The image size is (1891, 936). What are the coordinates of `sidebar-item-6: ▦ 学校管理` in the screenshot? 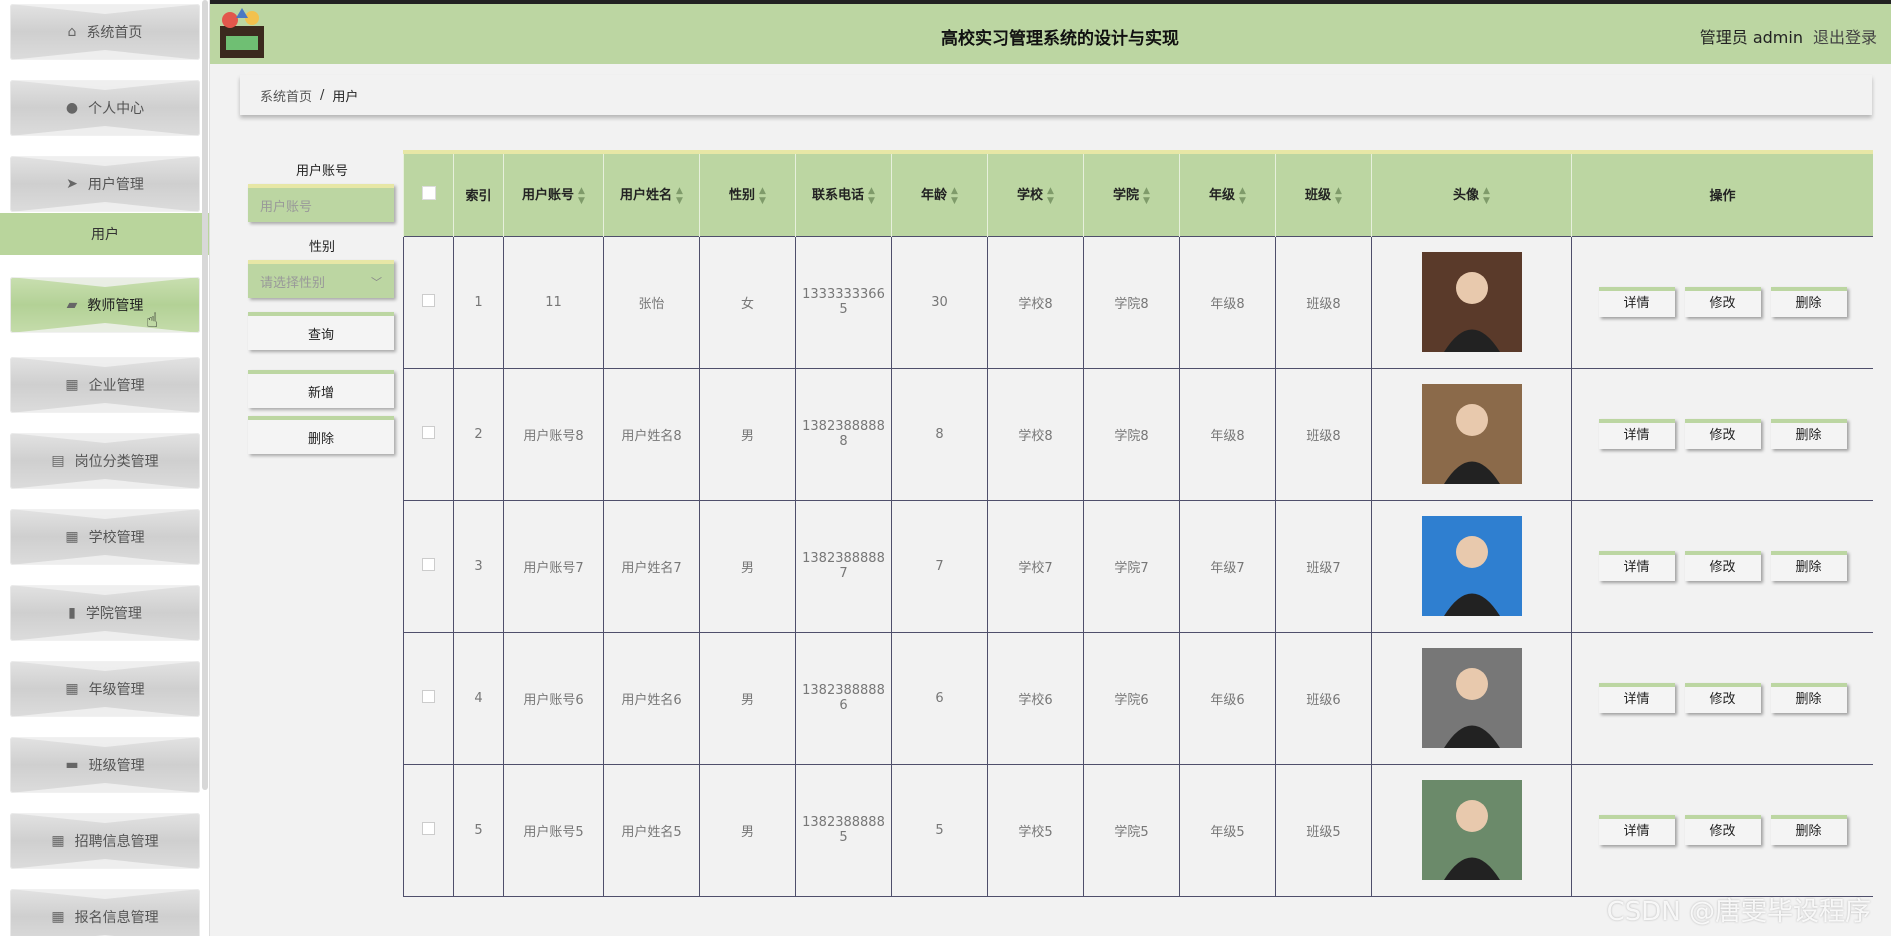 It's located at (105, 537).